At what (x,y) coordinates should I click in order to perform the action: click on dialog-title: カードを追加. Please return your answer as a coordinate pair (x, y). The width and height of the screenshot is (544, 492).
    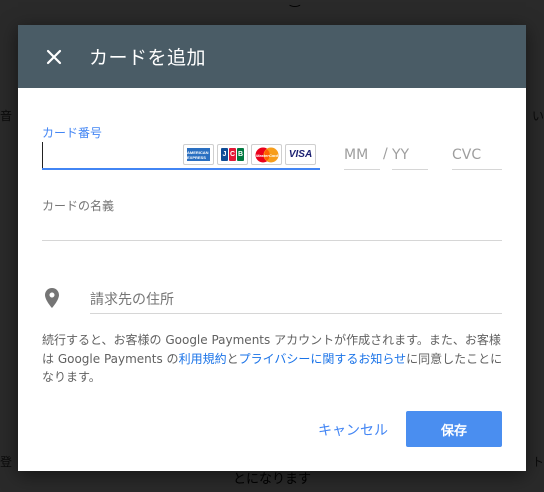
    Looking at the image, I should click on (148, 58).